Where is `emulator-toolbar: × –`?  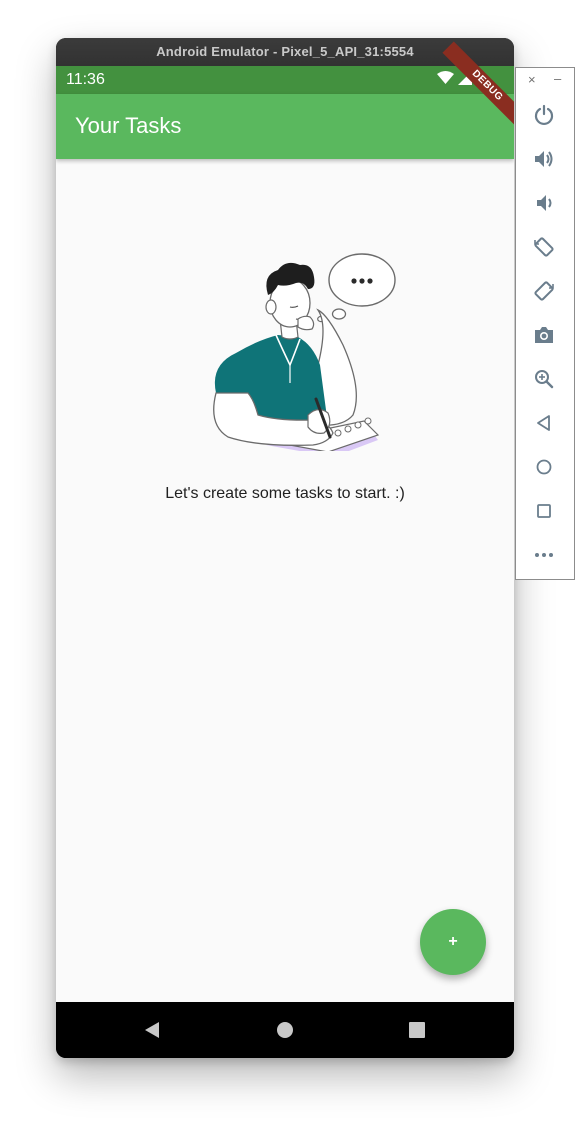
emulator-toolbar: × – is located at coordinates (545, 323).